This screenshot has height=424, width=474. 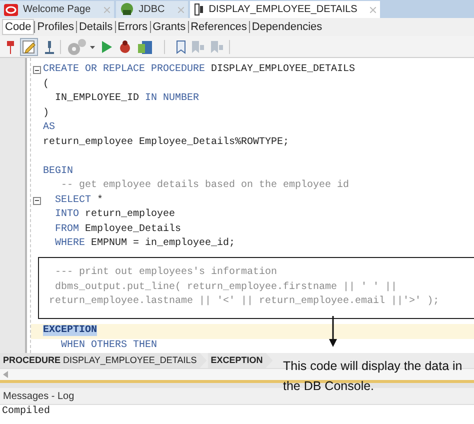 I want to click on bookmark-icon, so click(x=181, y=47).